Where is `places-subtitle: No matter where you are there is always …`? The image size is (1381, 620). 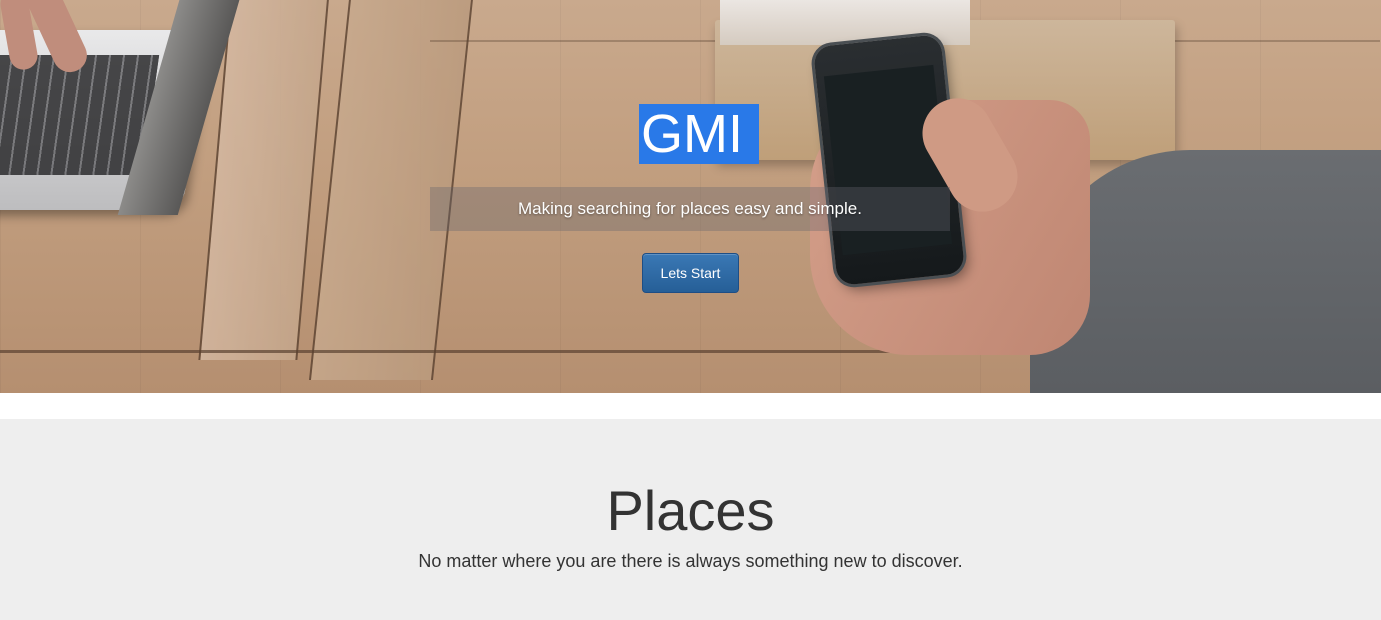 places-subtitle: No matter where you are there is always … is located at coordinates (690, 561).